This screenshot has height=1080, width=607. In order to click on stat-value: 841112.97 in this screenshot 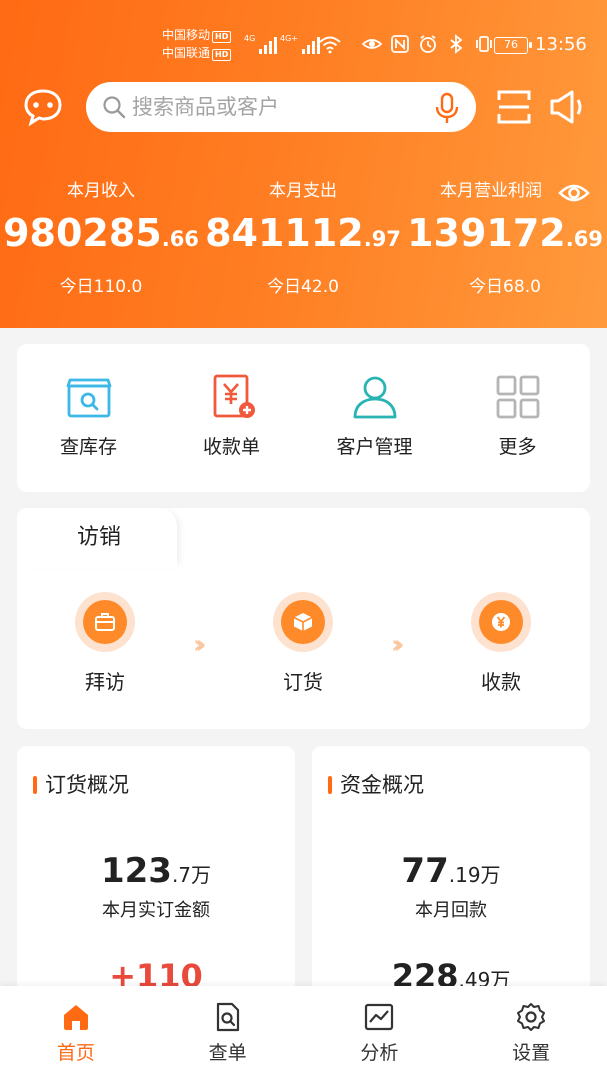, I will do `click(303, 236)`.